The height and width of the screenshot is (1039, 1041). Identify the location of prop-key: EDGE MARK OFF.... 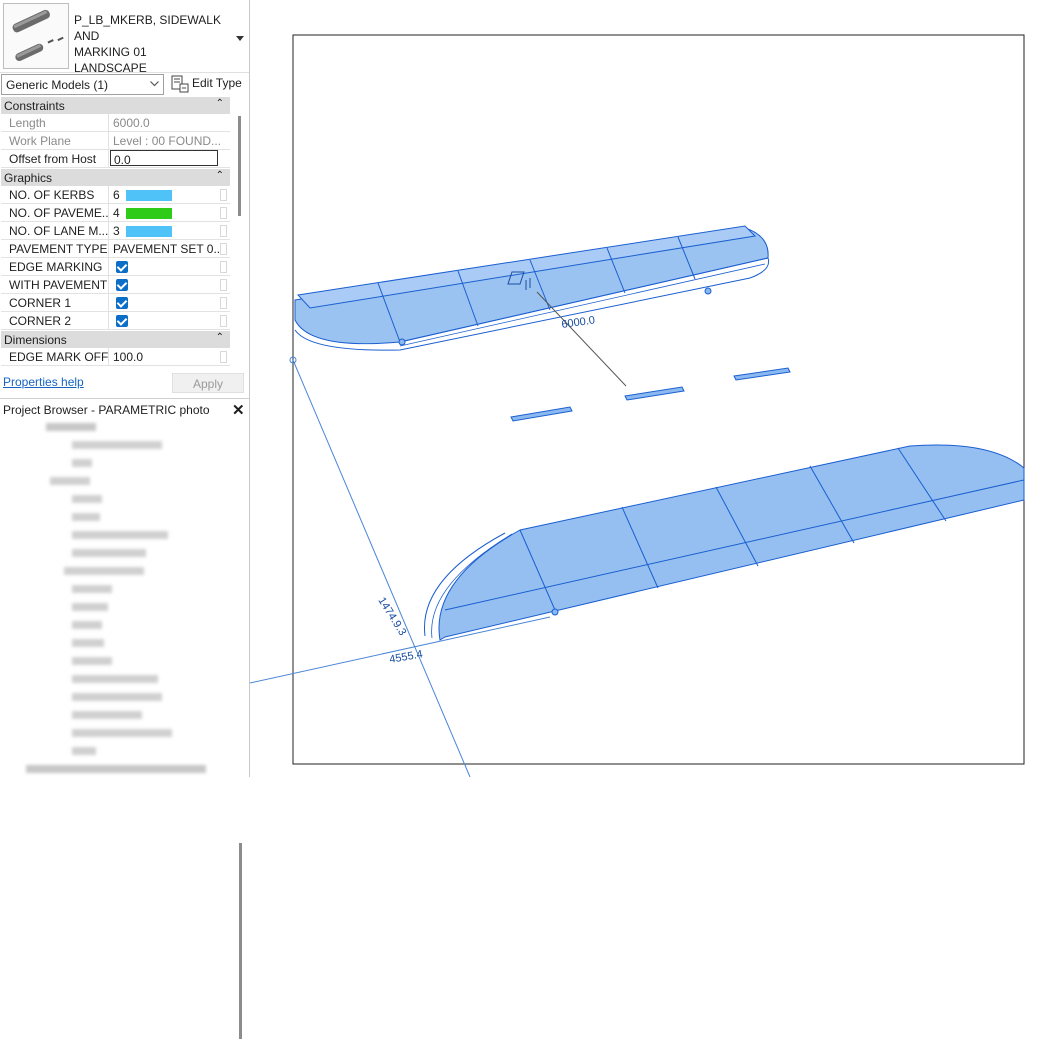
(55, 356).